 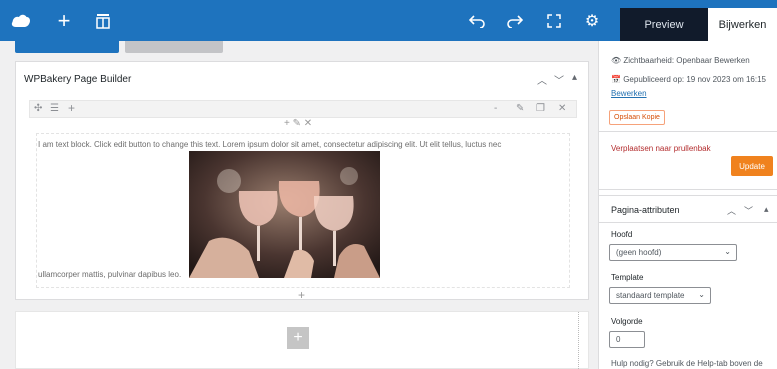 What do you see at coordinates (67, 47) in the screenshot?
I see `backend-editor-button` at bounding box center [67, 47].